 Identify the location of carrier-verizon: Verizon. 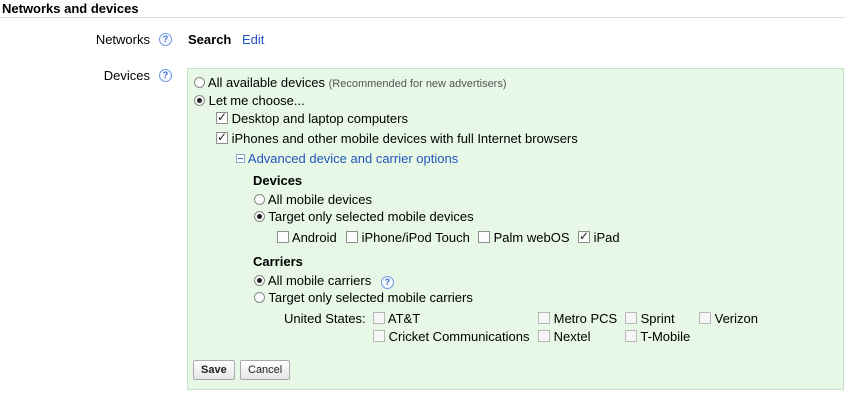
(728, 318).